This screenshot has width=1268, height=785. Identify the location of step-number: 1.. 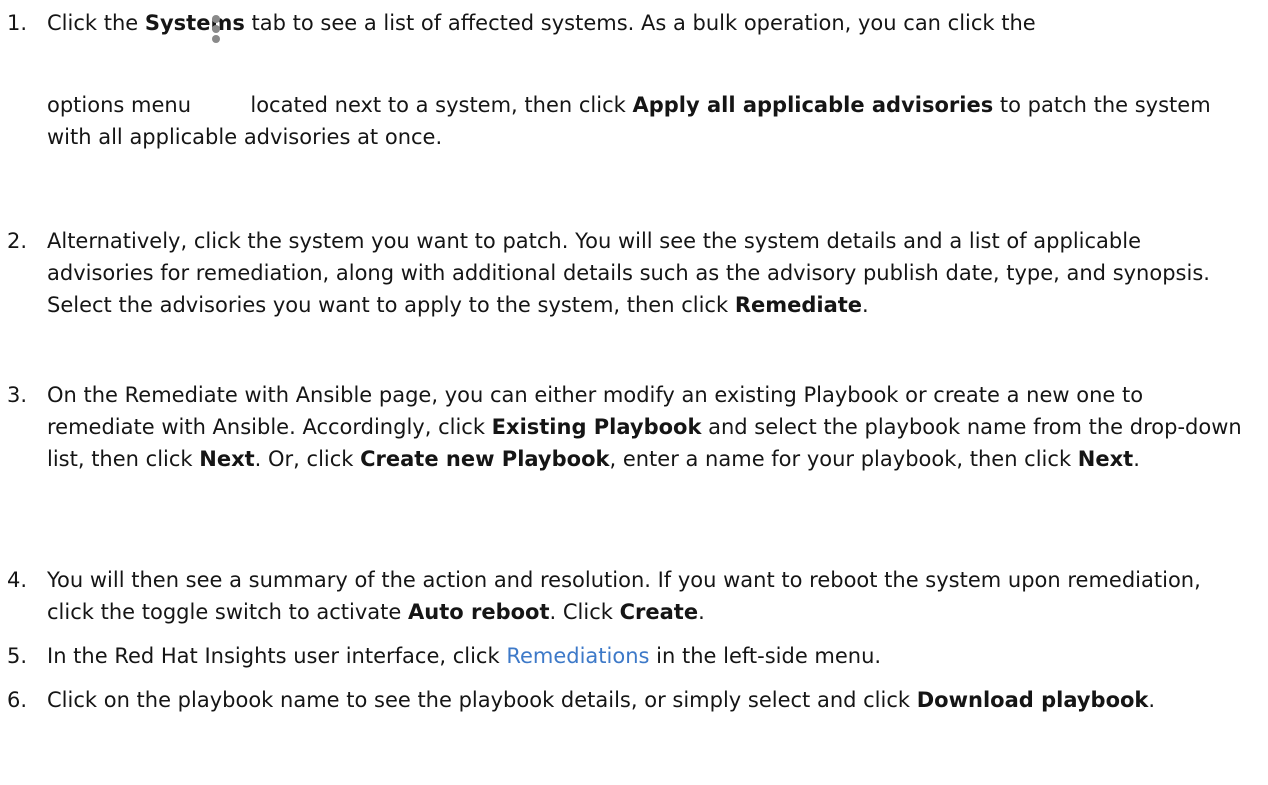
(17, 23).